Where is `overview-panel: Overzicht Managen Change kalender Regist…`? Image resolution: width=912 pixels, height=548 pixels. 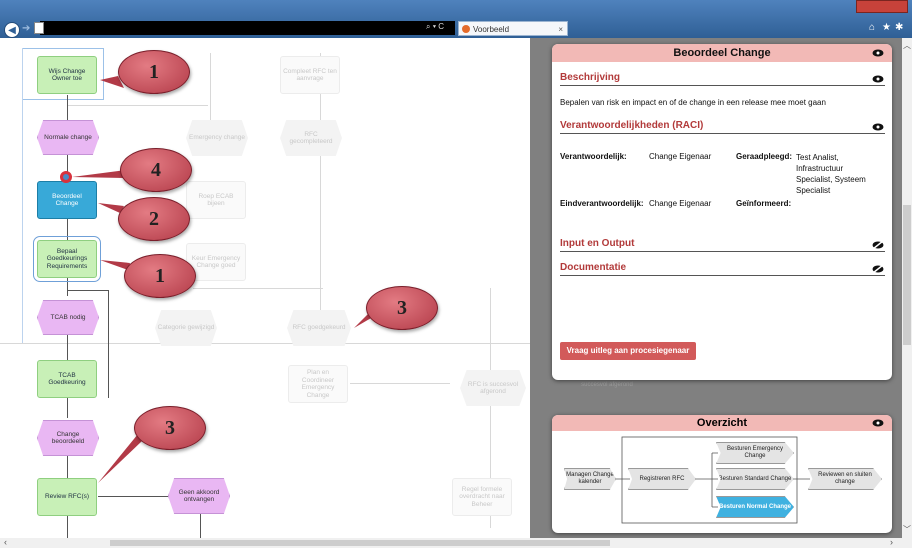 overview-panel: Overzicht Managen Change kalender Regist… is located at coordinates (722, 474).